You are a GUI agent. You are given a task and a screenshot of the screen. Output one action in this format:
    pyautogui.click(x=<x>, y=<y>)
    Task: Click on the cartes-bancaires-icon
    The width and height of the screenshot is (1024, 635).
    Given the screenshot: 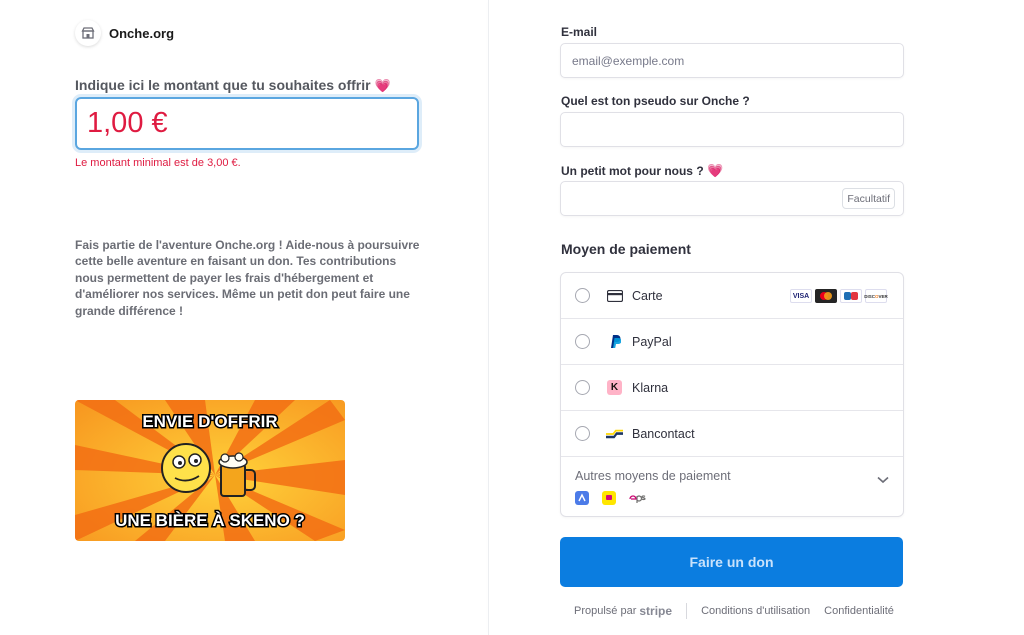 What is the action you would take?
    pyautogui.click(x=851, y=296)
    